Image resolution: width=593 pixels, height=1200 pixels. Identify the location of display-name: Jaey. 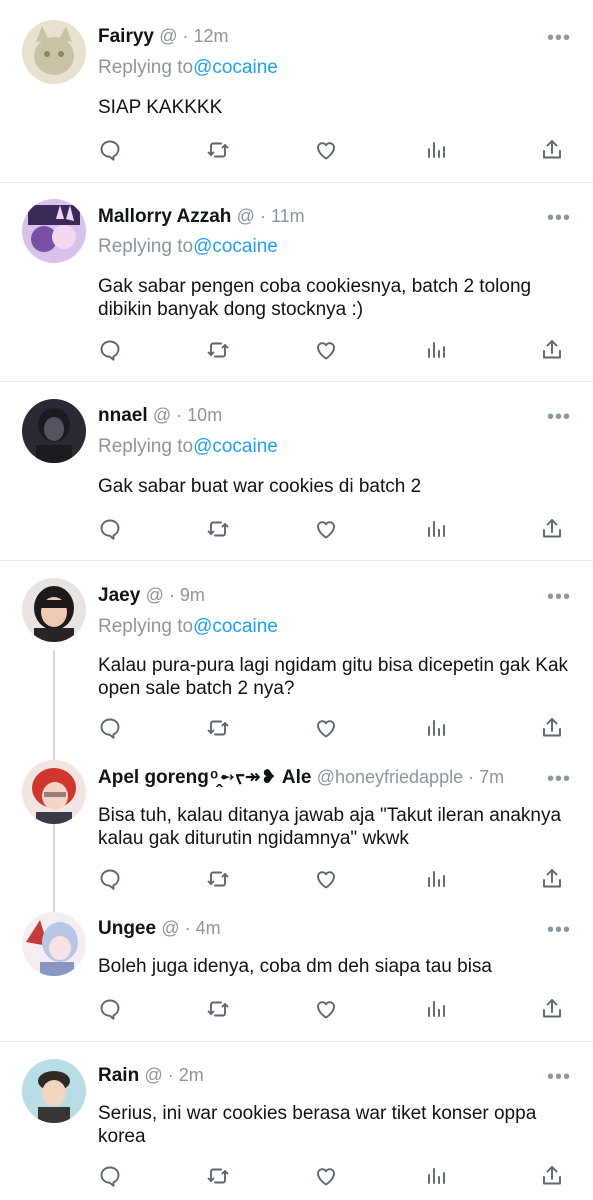
(119, 595).